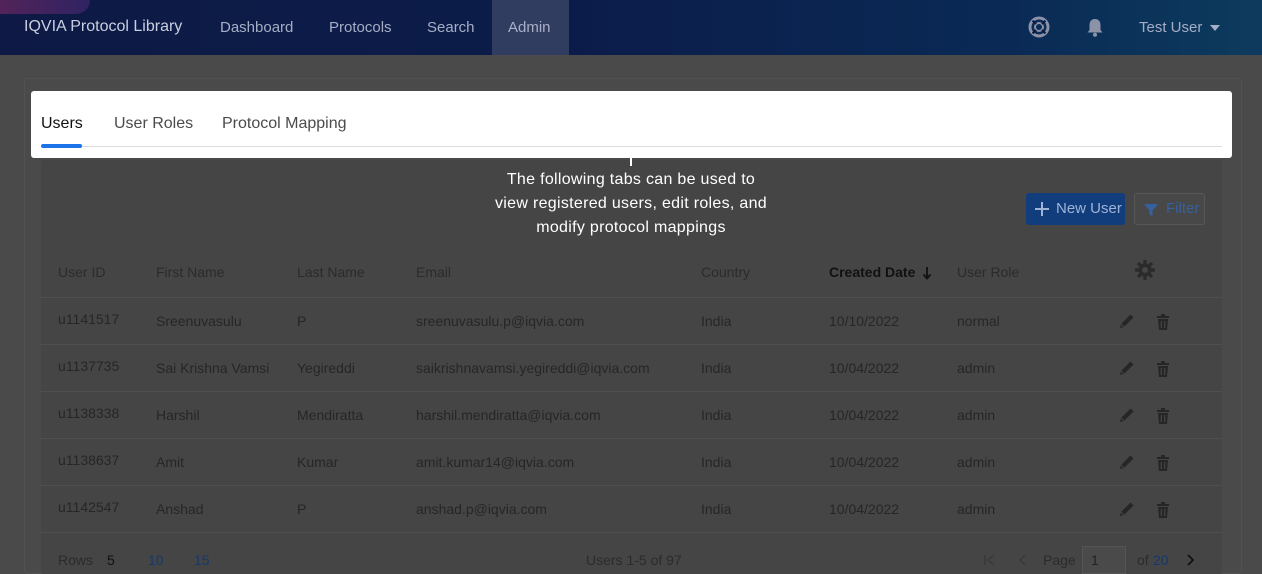 The image size is (1262, 574). What do you see at coordinates (62, 124) in the screenshot?
I see `tab-users: Users` at bounding box center [62, 124].